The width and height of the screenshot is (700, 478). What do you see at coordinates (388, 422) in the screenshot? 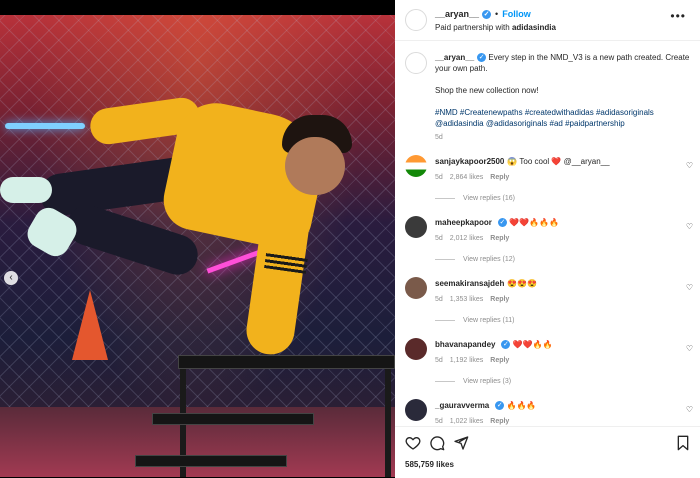
I see `bench-leg` at bounding box center [388, 422].